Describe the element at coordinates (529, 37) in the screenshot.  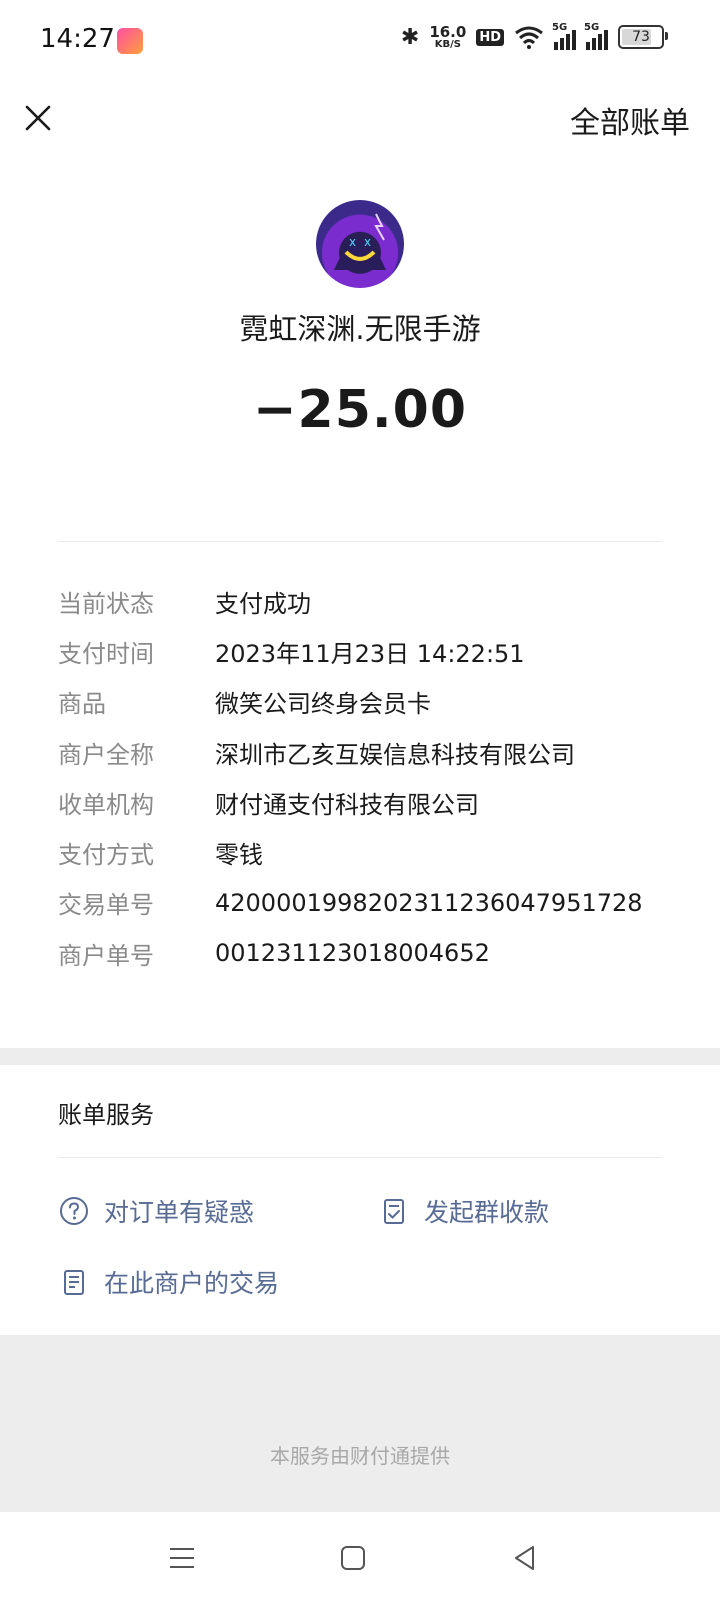
I see `wifi-icon` at that location.